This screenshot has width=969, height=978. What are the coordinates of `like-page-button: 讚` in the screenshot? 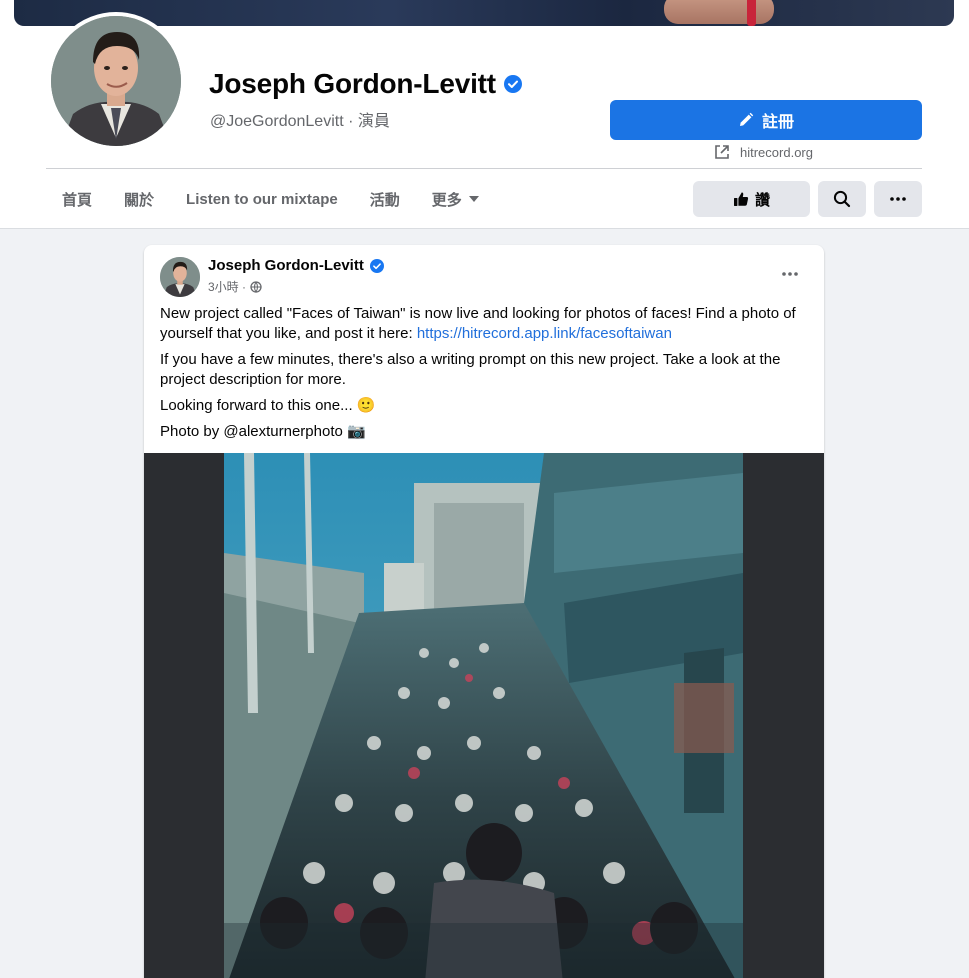 It's located at (751, 199).